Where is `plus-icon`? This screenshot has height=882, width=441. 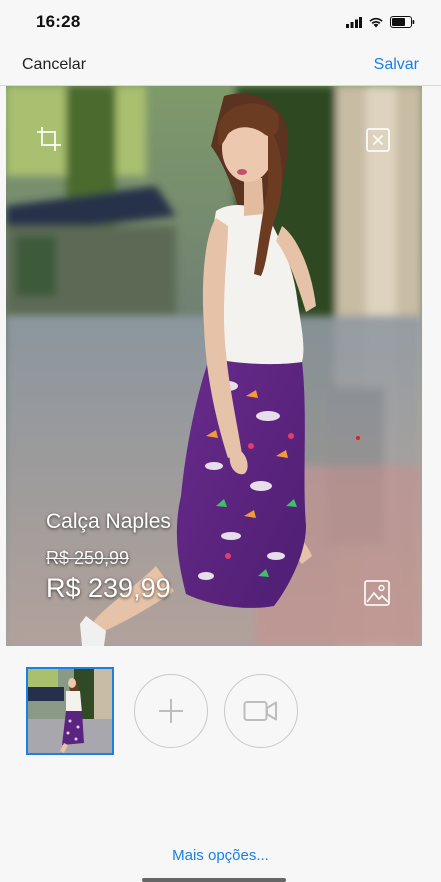
plus-icon is located at coordinates (171, 711).